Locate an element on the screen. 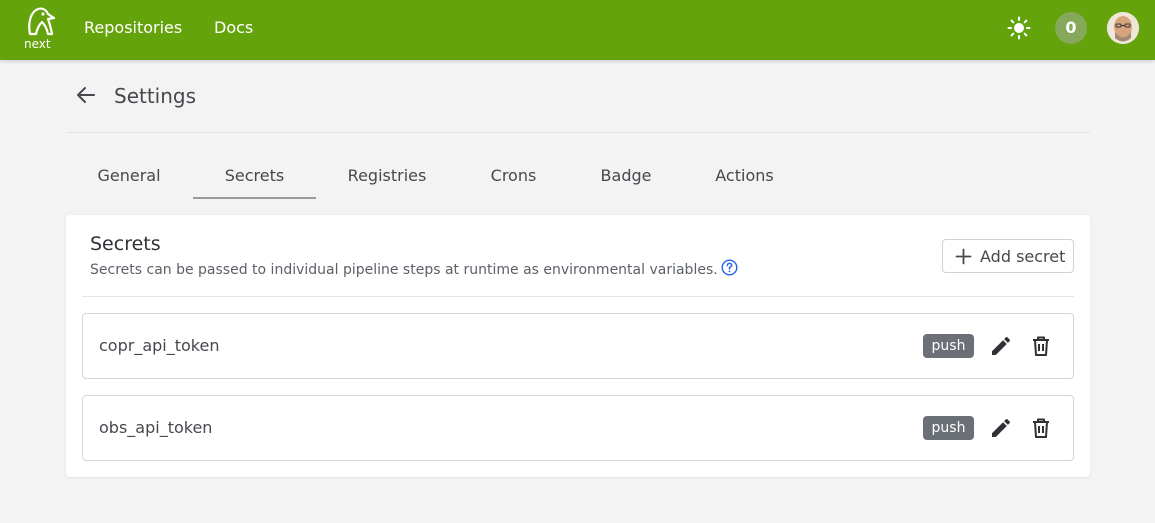  docs-help-link is located at coordinates (729, 267).